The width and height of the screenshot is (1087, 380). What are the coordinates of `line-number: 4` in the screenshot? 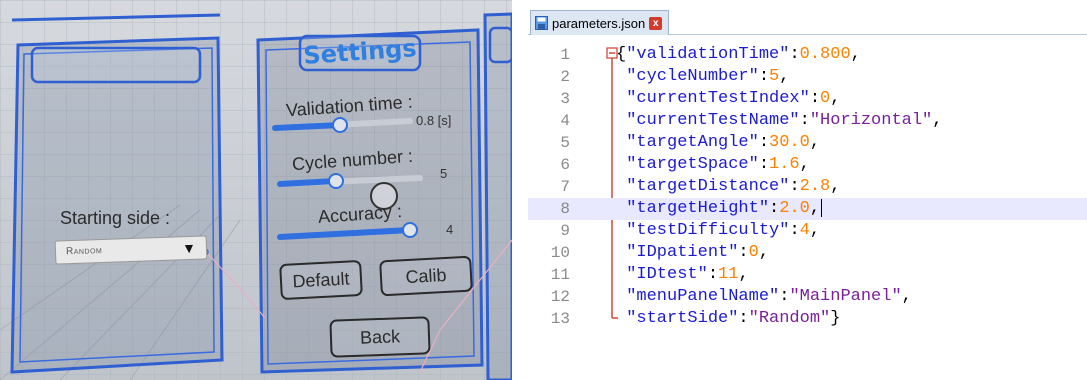 It's located at (565, 121).